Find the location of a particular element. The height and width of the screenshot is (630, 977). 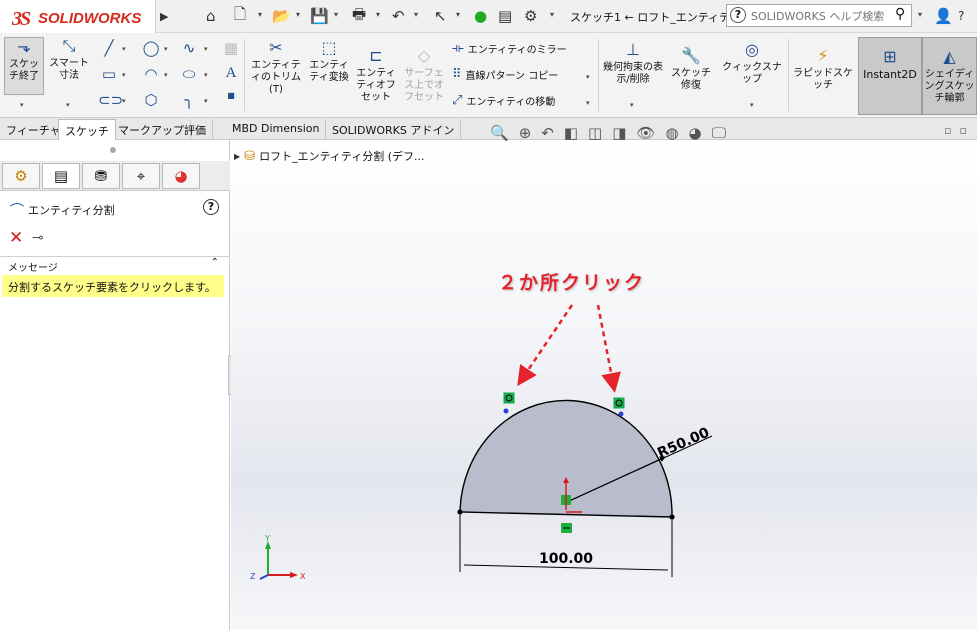

zoom-area-icon: ⊕ is located at coordinates (525, 133).